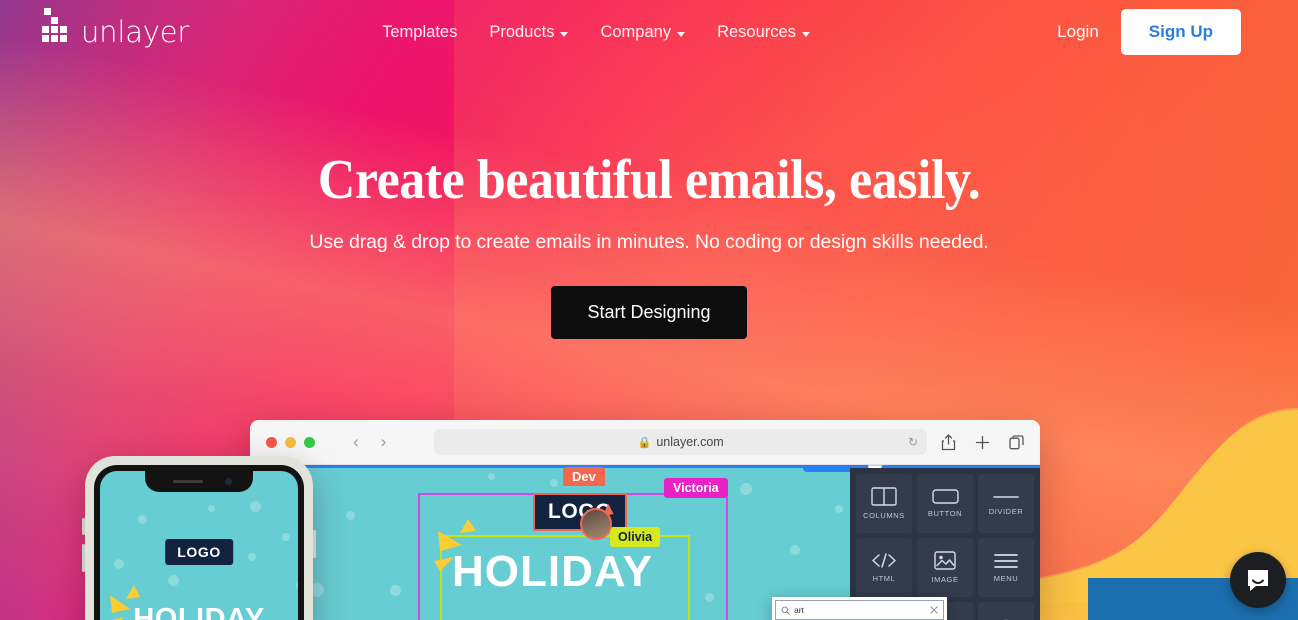  I want to click on nav-item-company: Company, so click(643, 32).